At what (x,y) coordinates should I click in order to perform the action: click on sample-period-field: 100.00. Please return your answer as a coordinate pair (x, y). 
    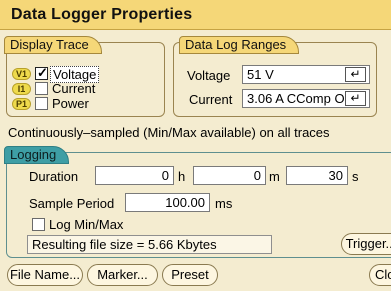
    Looking at the image, I should click on (167, 202).